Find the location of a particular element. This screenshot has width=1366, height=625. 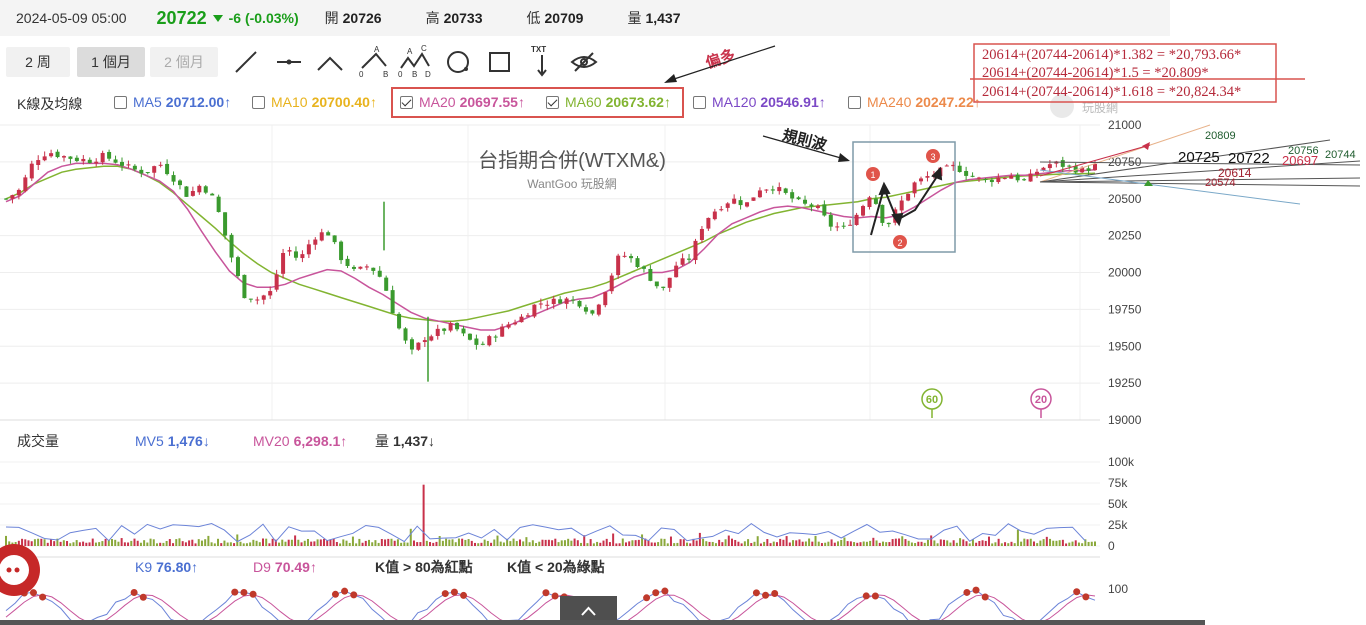

watermark-subtitle: WantGoo 玩股網 is located at coordinates (572, 184).